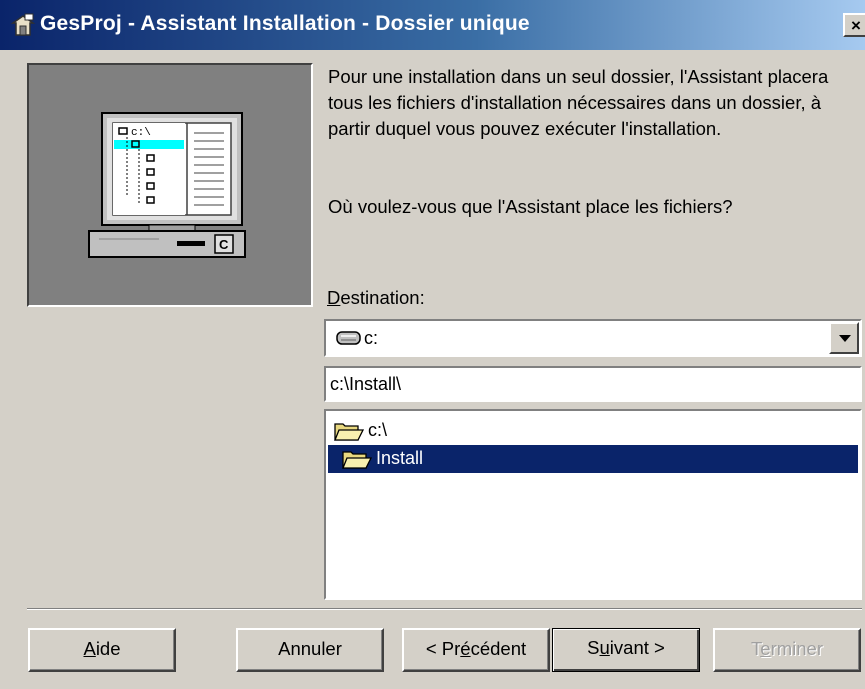 The height and width of the screenshot is (689, 865). I want to click on help-button: Aide, so click(102, 650).